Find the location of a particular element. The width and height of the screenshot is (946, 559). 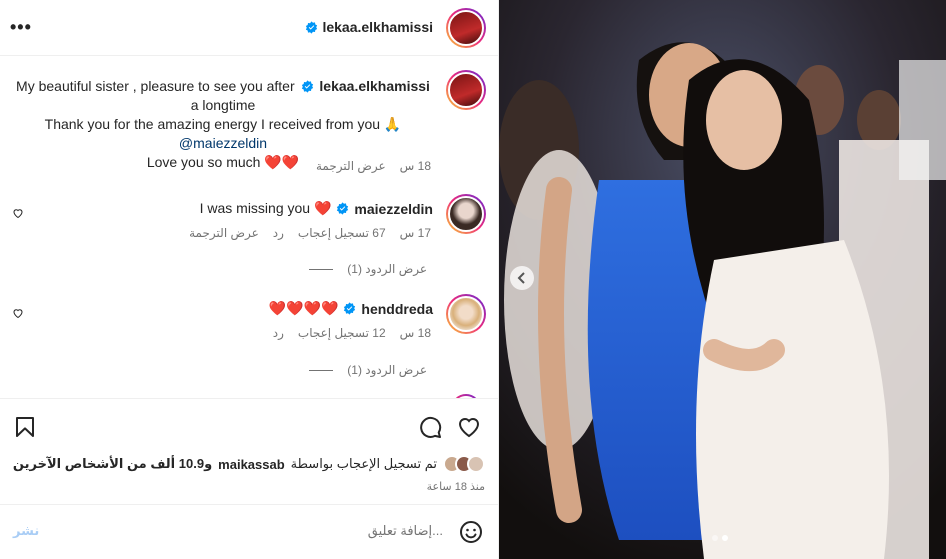

comment-1-view-replies: عرض الردود (1) is located at coordinates (368, 269).